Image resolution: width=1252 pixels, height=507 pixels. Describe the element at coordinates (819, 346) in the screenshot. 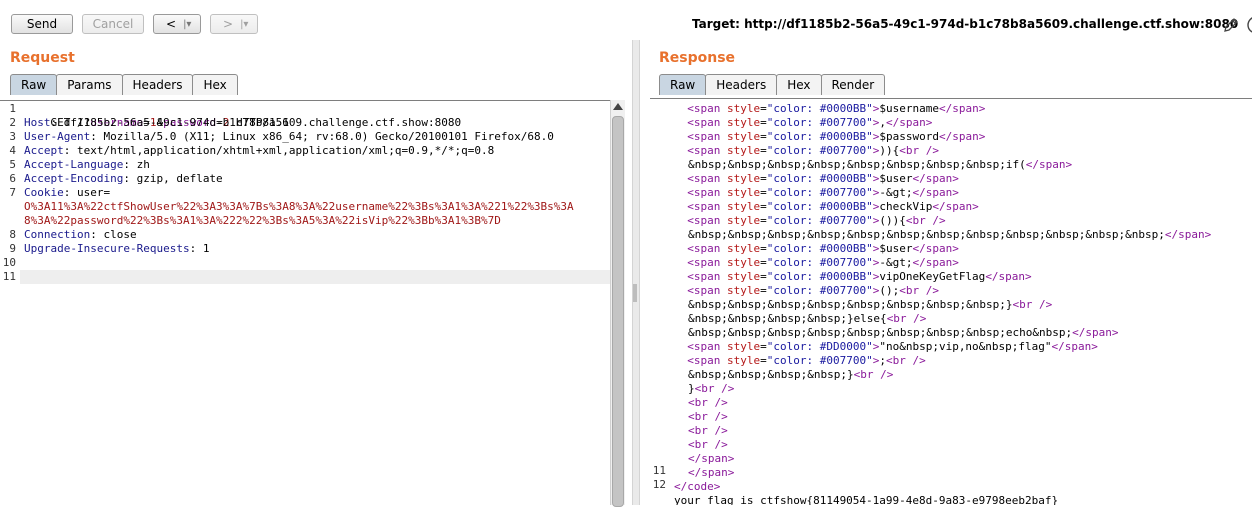

I see `html-attr-value: "color: #DD0000"` at that location.